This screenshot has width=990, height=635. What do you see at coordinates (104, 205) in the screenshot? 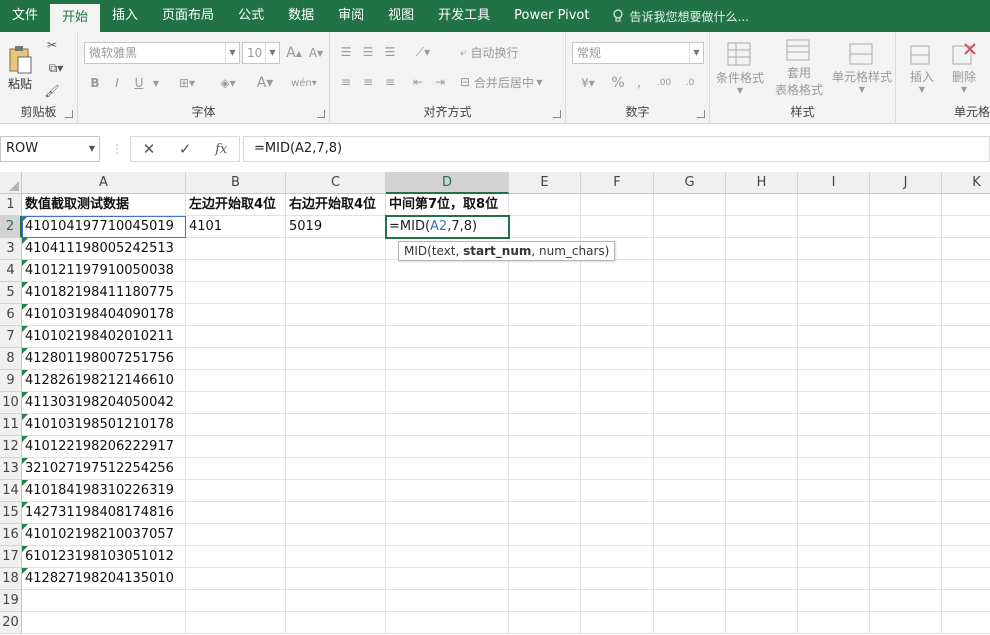
I see `cell-a1: 数值截取测试数据` at bounding box center [104, 205].